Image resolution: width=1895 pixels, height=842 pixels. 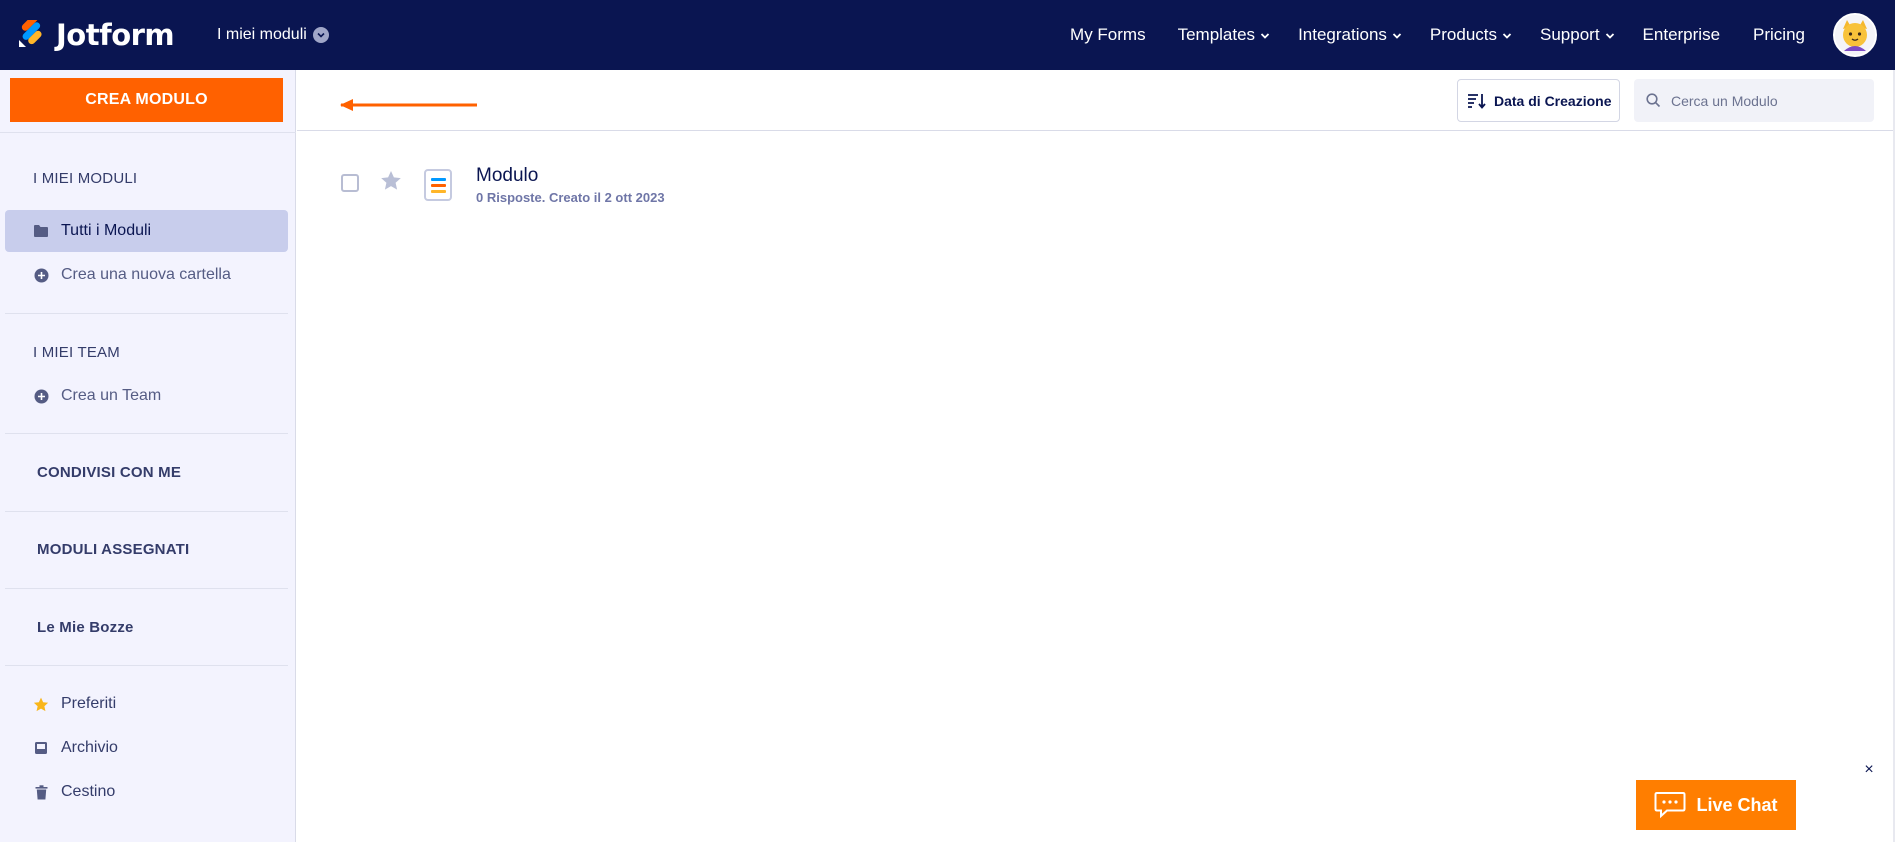 I want to click on nav-pricing-label: Pricing, so click(x=1779, y=34).